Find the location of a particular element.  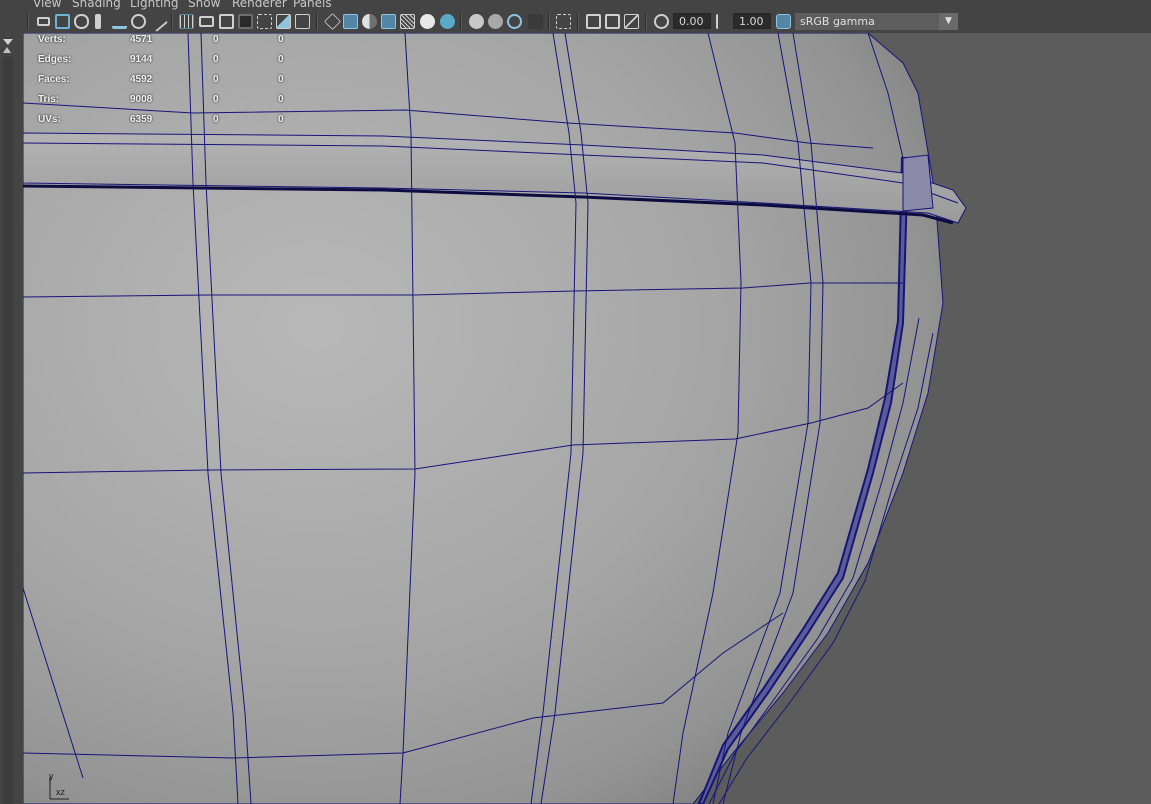

axis-label-xz: xz is located at coordinates (60, 792).